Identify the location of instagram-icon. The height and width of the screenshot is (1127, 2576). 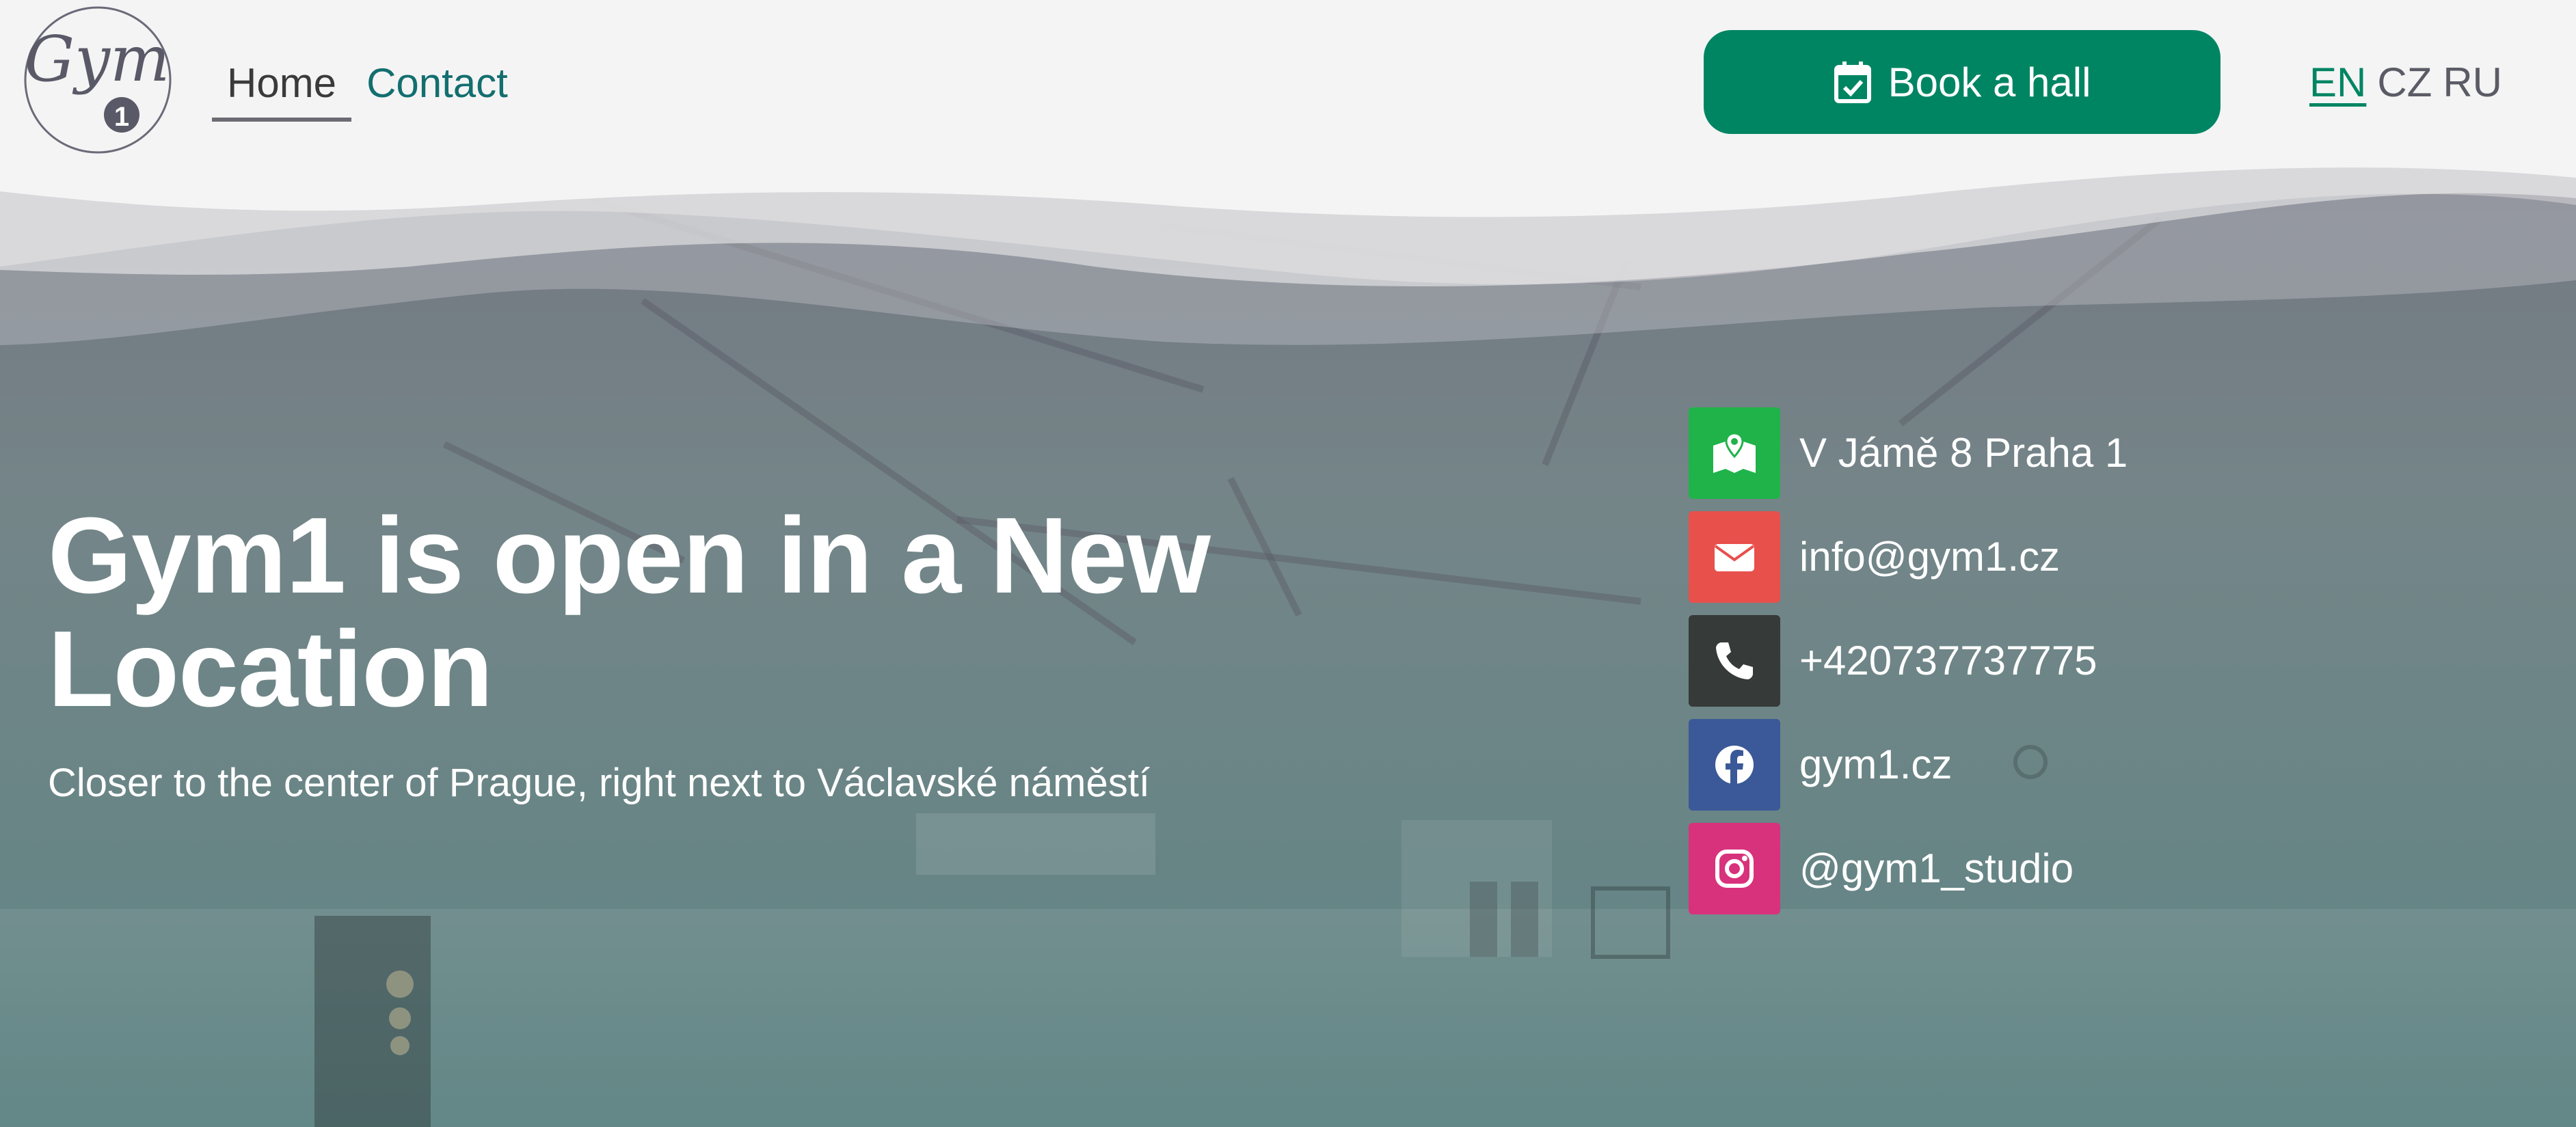
(1734, 868).